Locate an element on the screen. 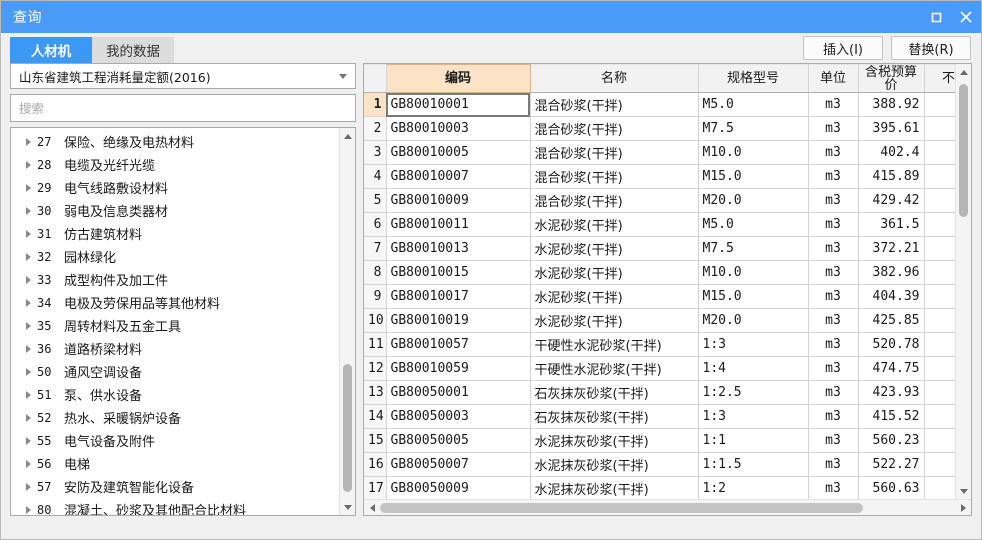 This screenshot has width=982, height=540. row-number-cell: 2 is located at coordinates (375, 128).